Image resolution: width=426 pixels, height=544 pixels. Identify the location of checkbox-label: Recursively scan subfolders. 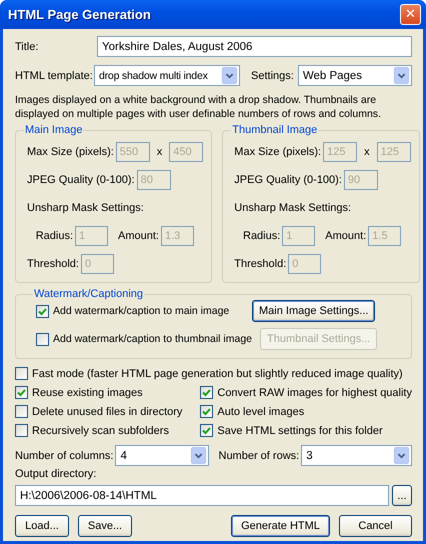
(100, 430).